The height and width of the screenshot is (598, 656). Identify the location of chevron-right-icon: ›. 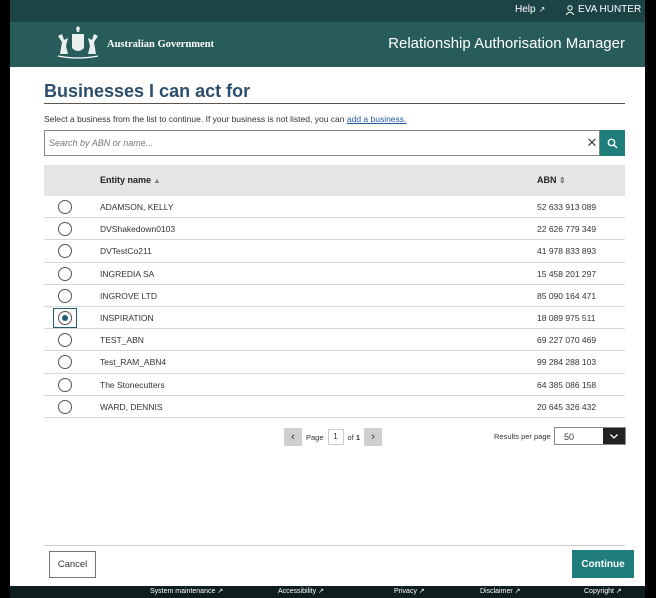
(373, 437).